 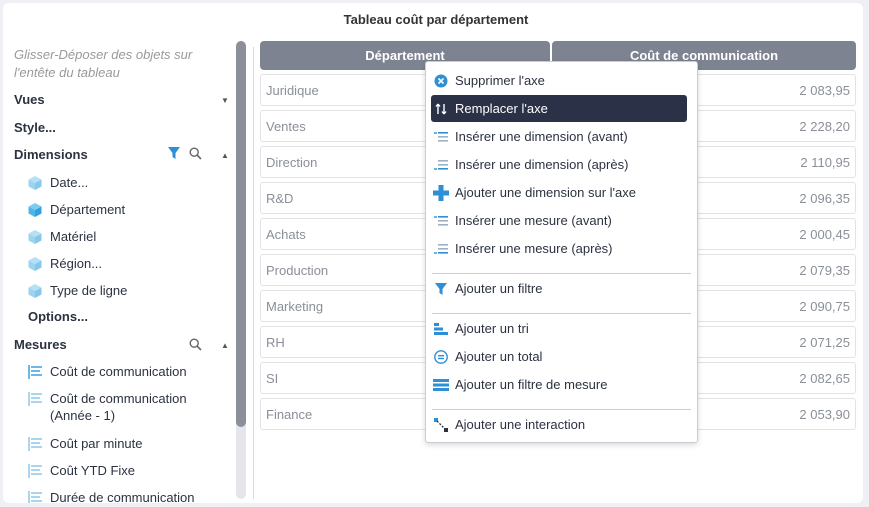 What do you see at coordinates (559, 328) in the screenshot?
I see `menu-item-ajouter-tri: Ajouter un tri` at bounding box center [559, 328].